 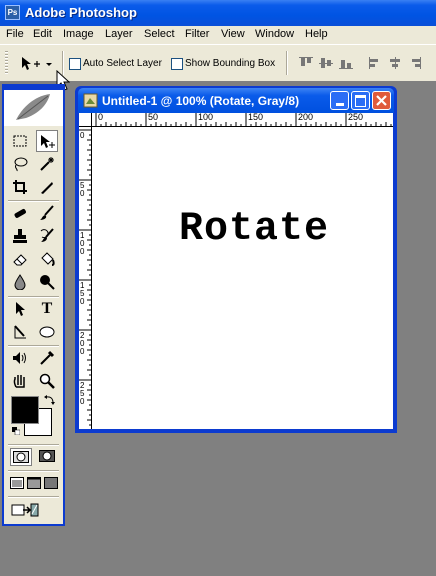 I want to click on maximize-icon, so click(x=360, y=101).